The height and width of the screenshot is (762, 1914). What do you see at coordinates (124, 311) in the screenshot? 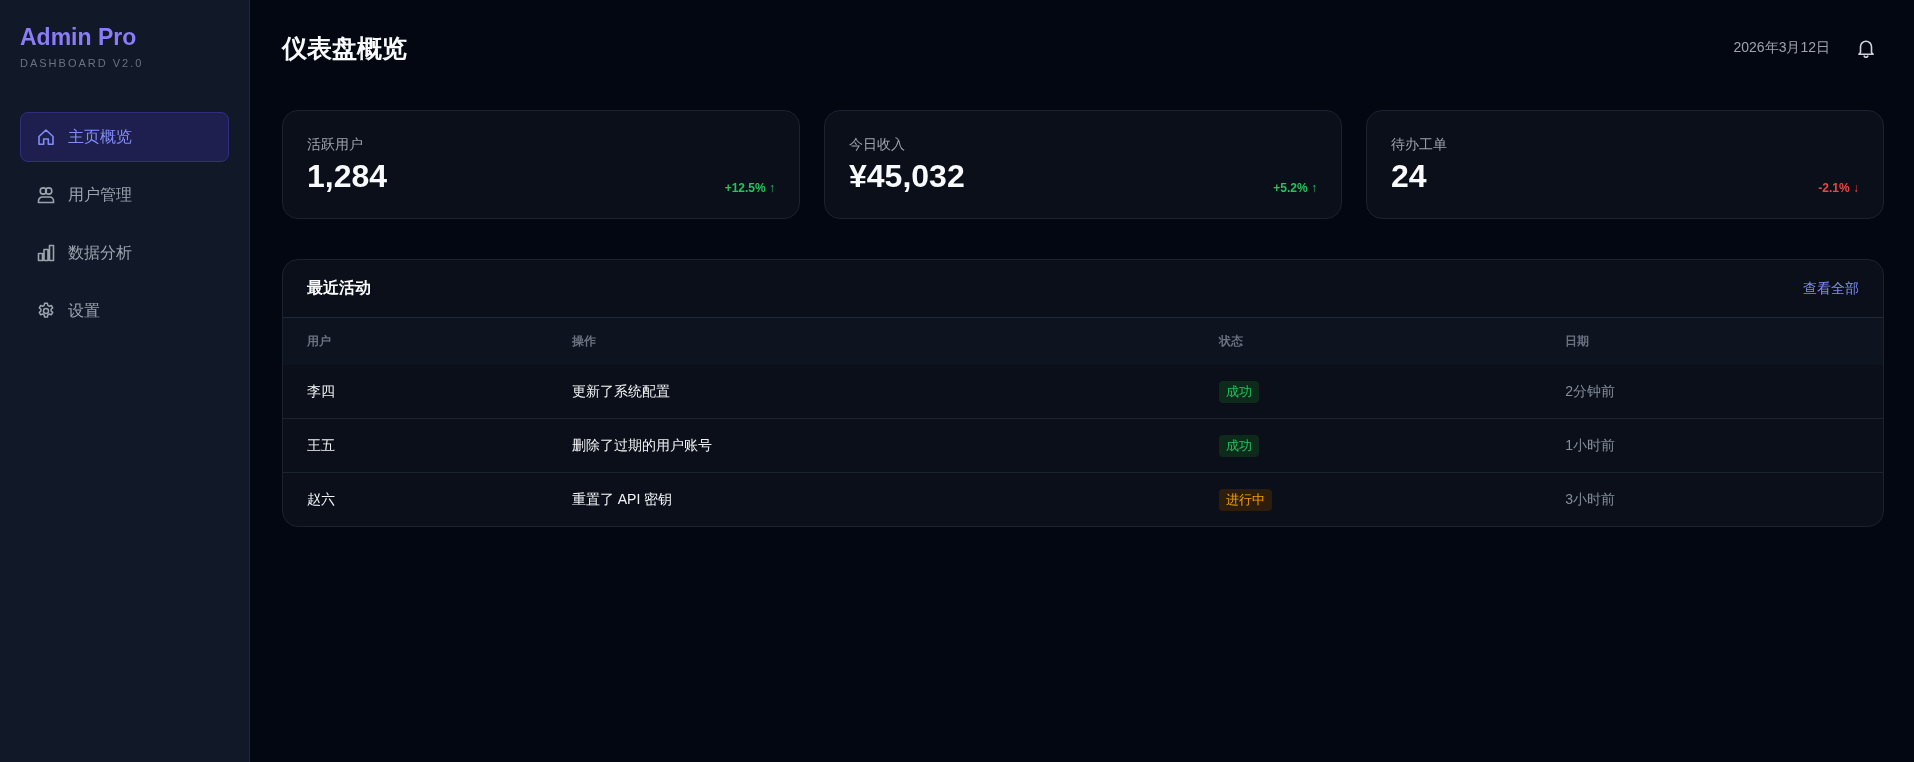
I see `nav-item: 设置` at bounding box center [124, 311].